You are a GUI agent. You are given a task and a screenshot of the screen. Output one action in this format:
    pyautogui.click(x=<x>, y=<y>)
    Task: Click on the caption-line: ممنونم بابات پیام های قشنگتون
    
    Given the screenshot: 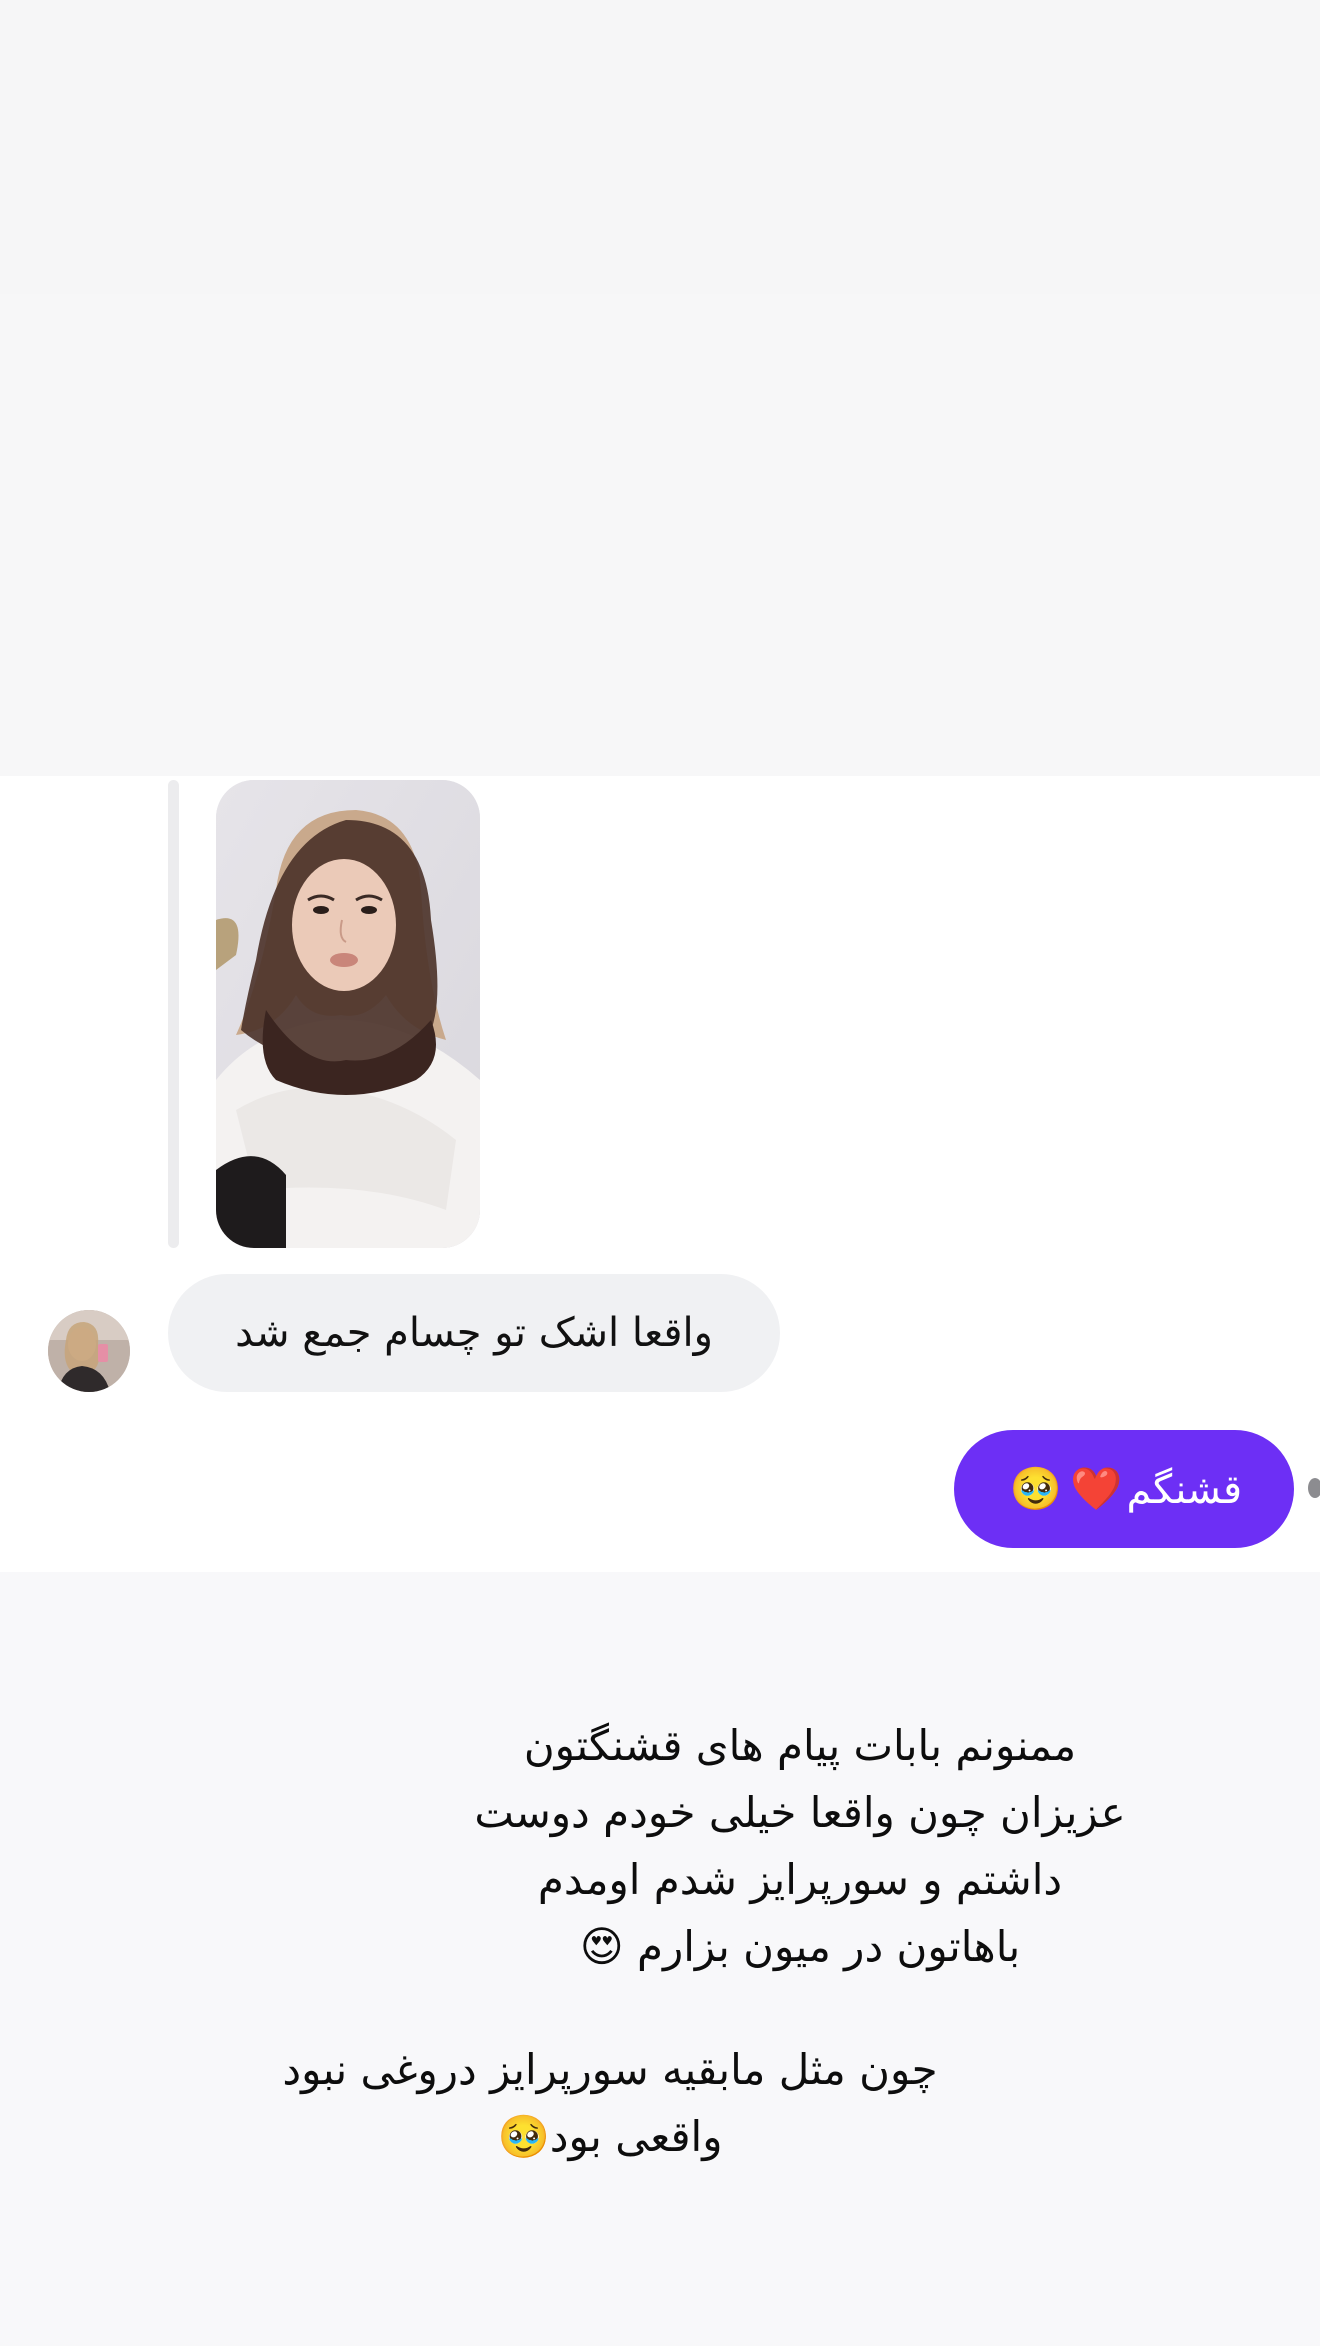 What is the action you would take?
    pyautogui.click(x=800, y=1745)
    